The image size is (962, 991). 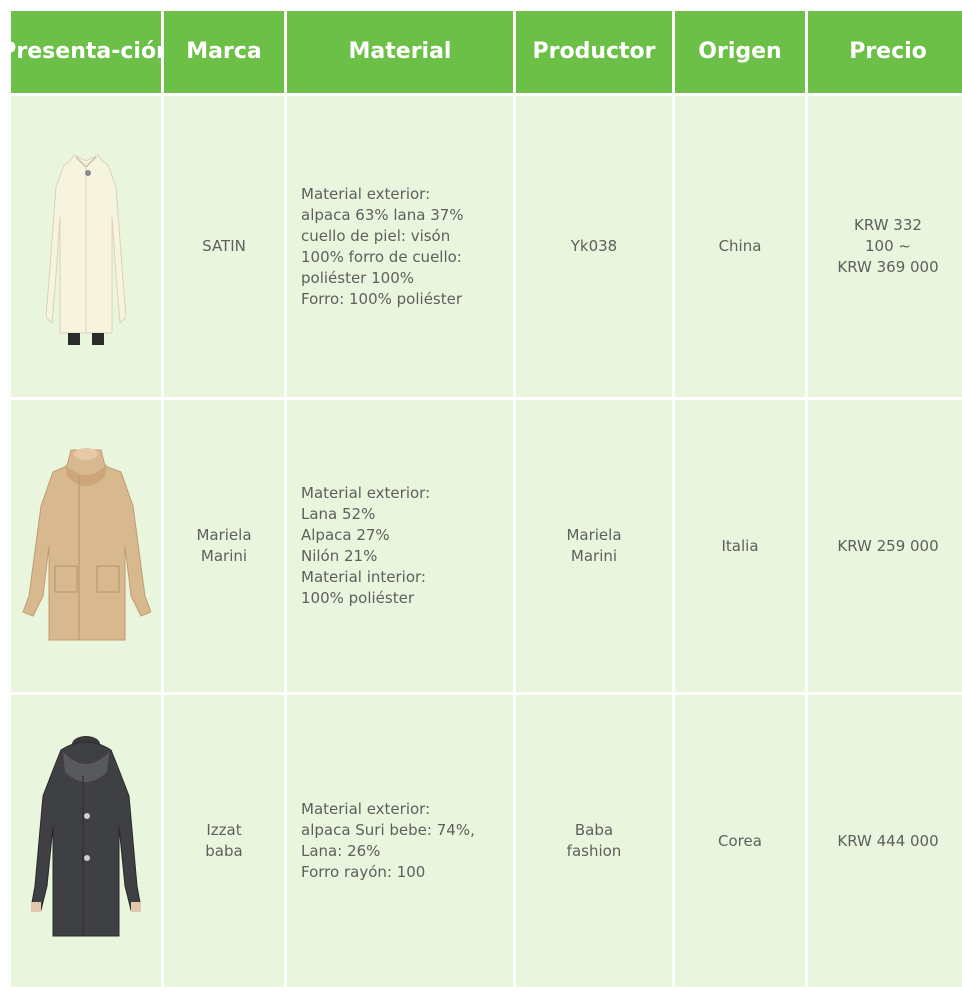 I want to click on brand-cell: Izzat baba, so click(x=224, y=841).